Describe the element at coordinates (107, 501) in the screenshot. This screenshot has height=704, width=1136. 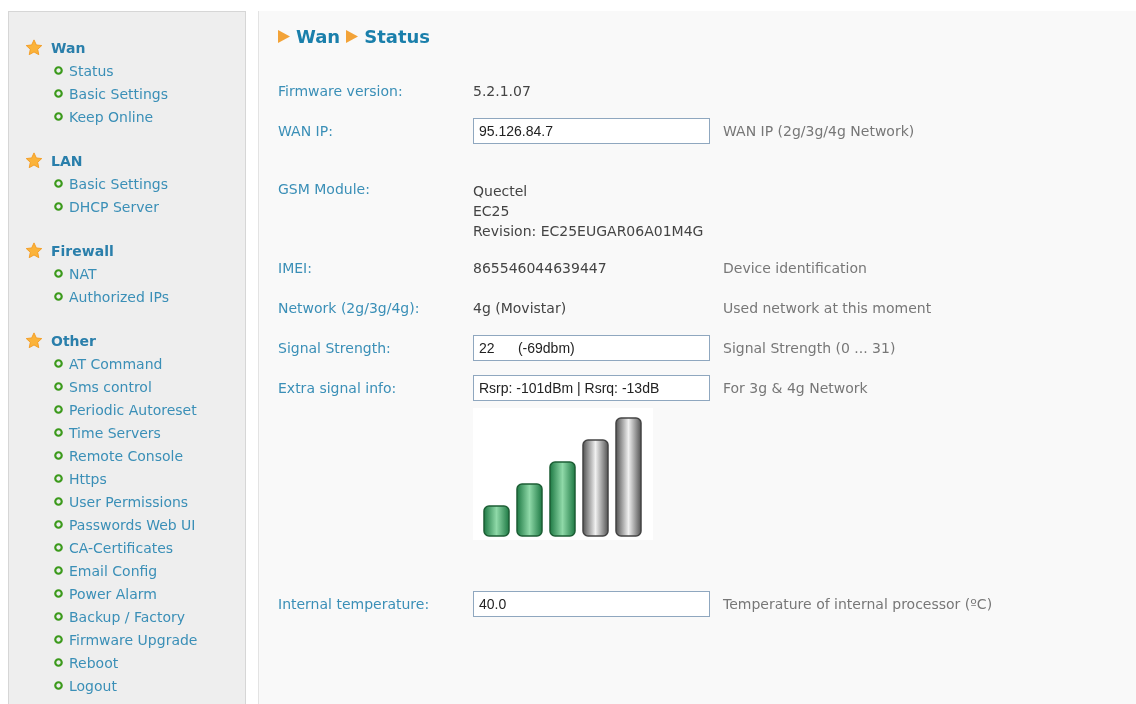
I see `menu-link: User Permissions` at that location.